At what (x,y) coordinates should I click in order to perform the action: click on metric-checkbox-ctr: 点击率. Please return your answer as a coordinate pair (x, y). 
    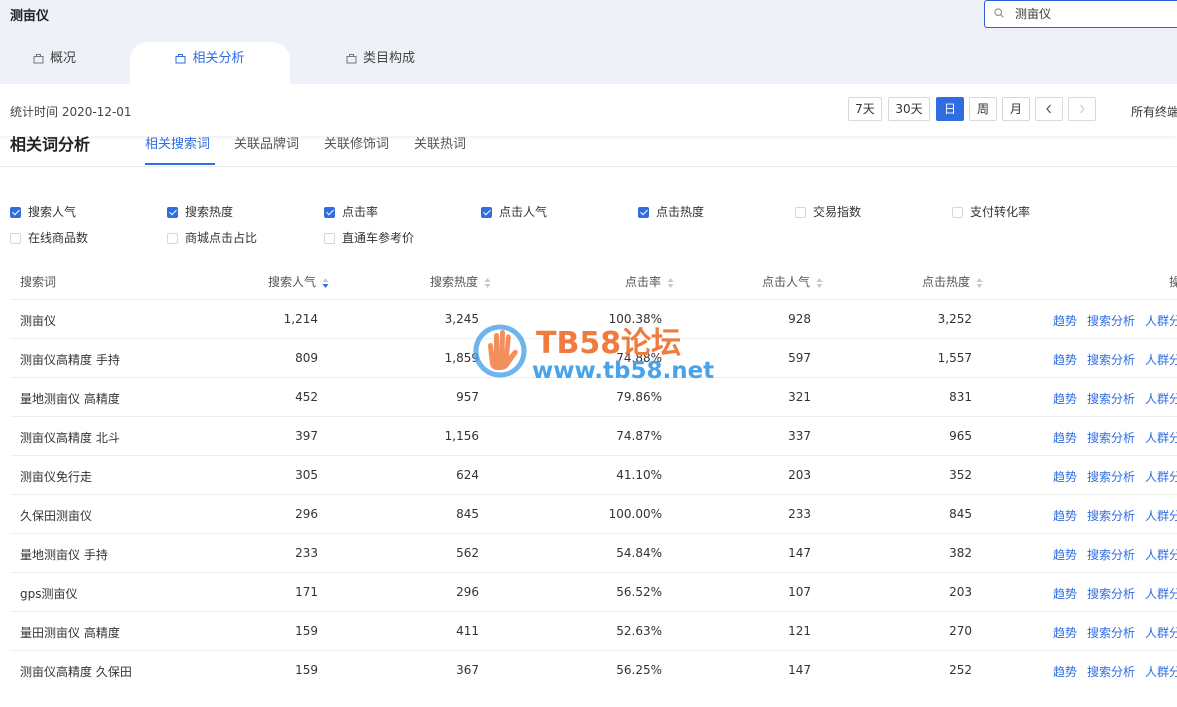
    Looking at the image, I should click on (351, 211).